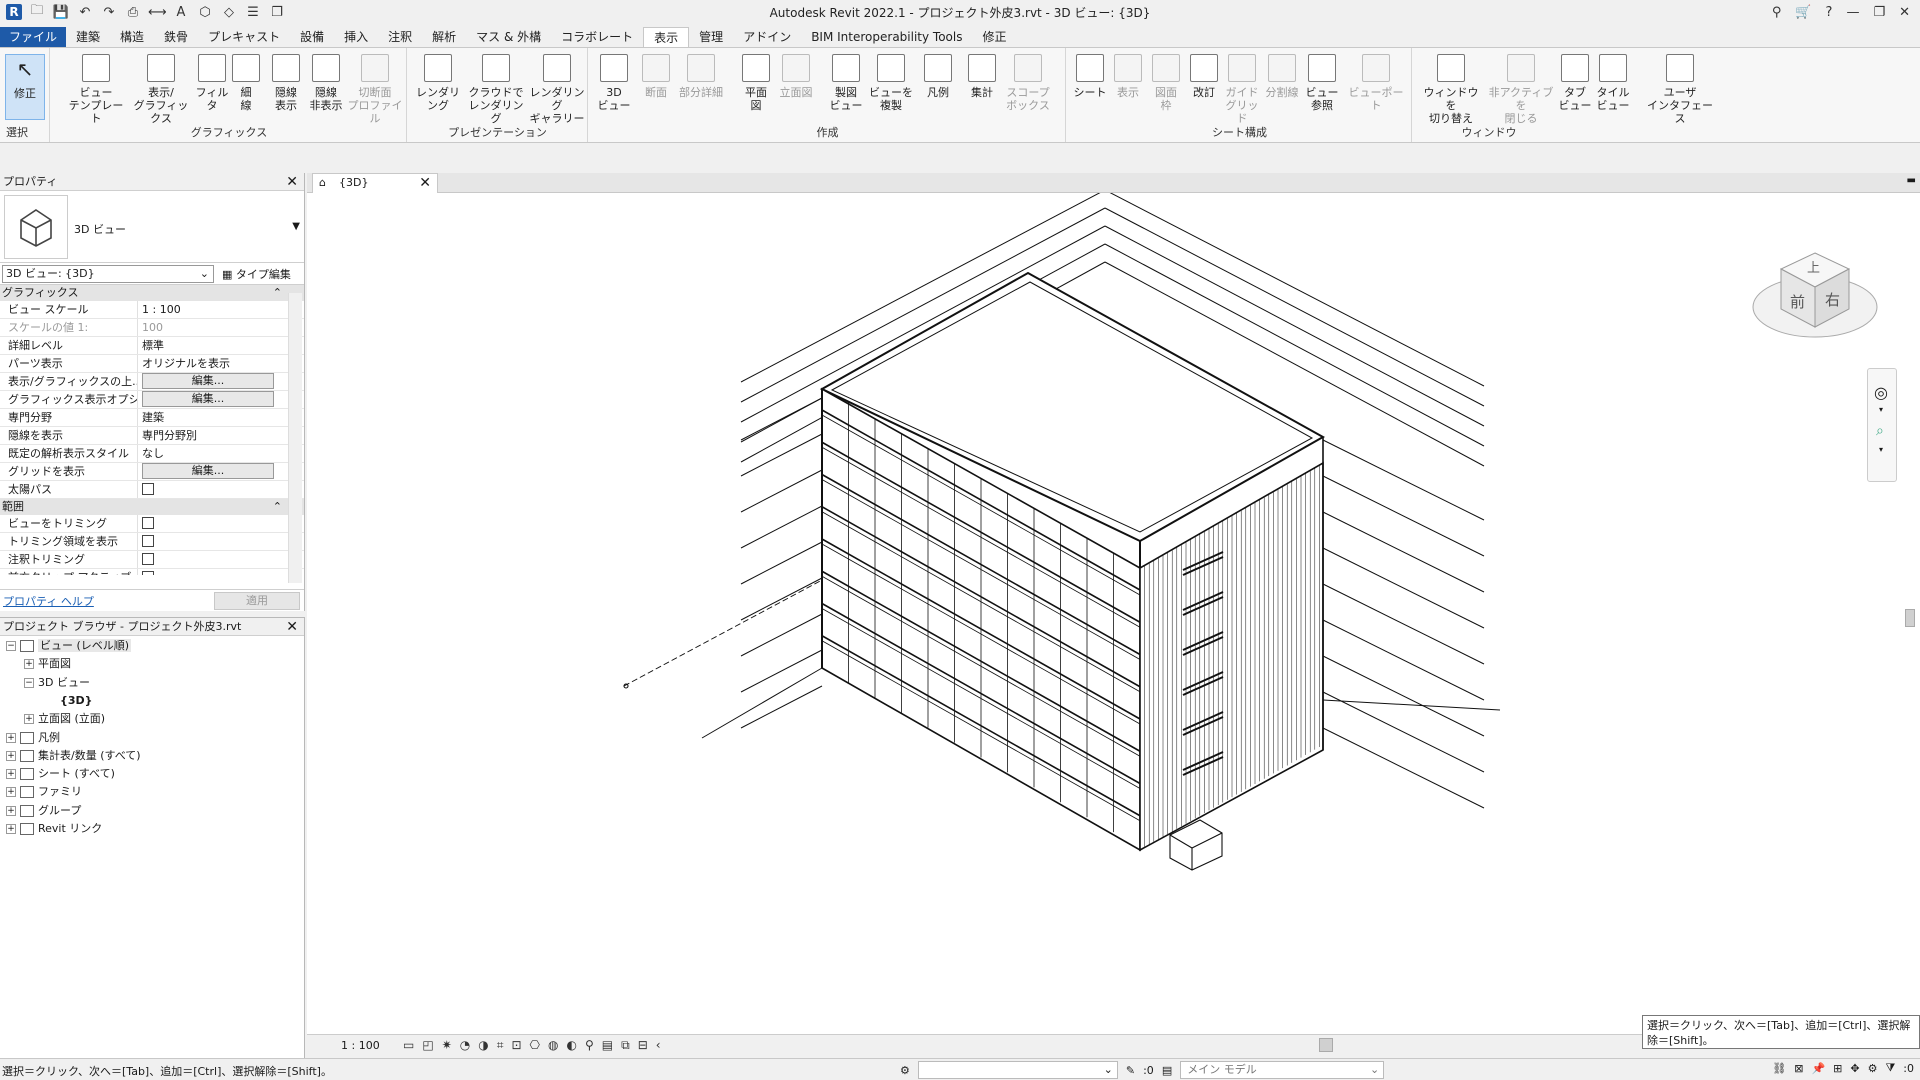  I want to click on duplicate-view-button: ビューを 複製, so click(891, 83).